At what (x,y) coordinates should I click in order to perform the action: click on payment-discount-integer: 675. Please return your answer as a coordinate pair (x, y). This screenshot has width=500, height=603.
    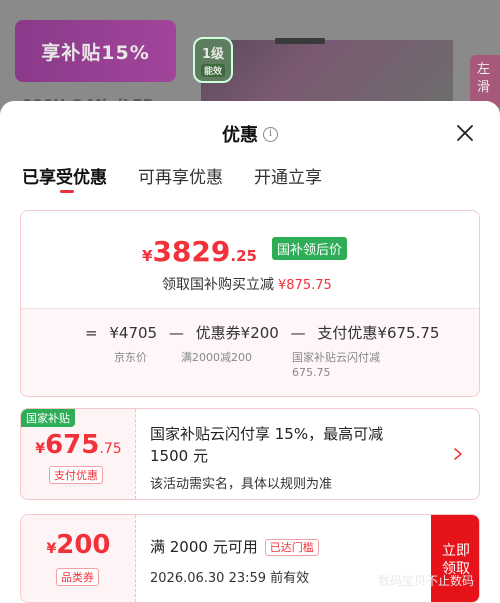
    Looking at the image, I should click on (72, 445).